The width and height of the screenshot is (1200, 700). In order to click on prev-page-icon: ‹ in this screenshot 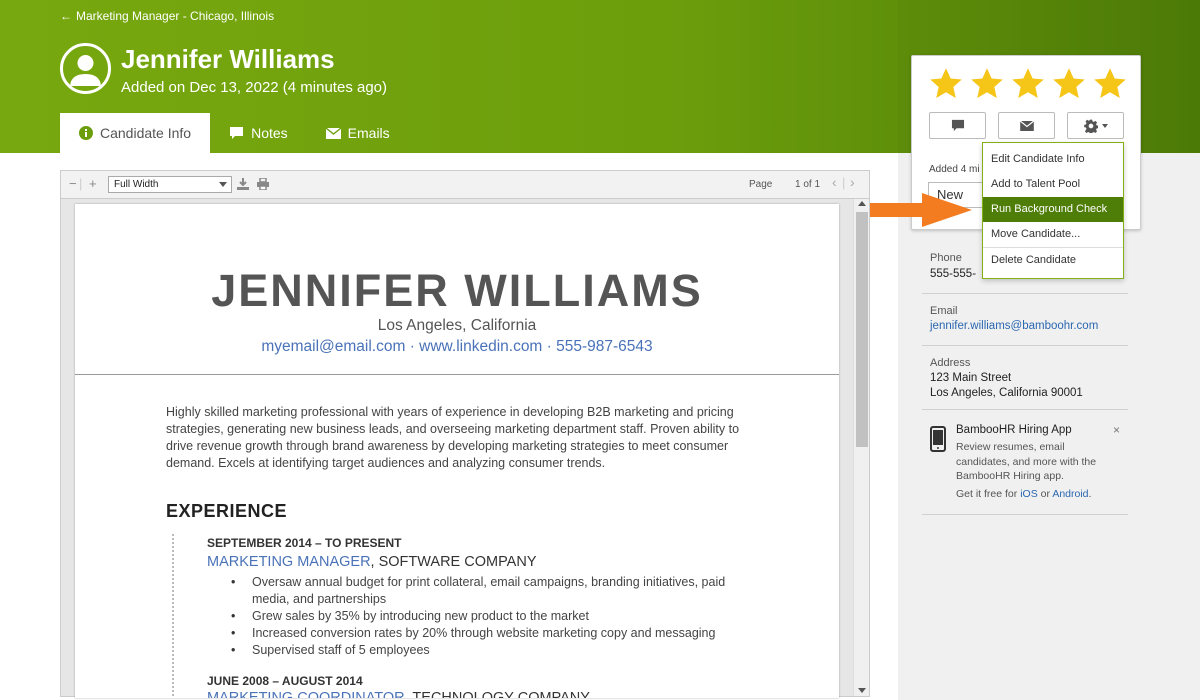, I will do `click(834, 182)`.